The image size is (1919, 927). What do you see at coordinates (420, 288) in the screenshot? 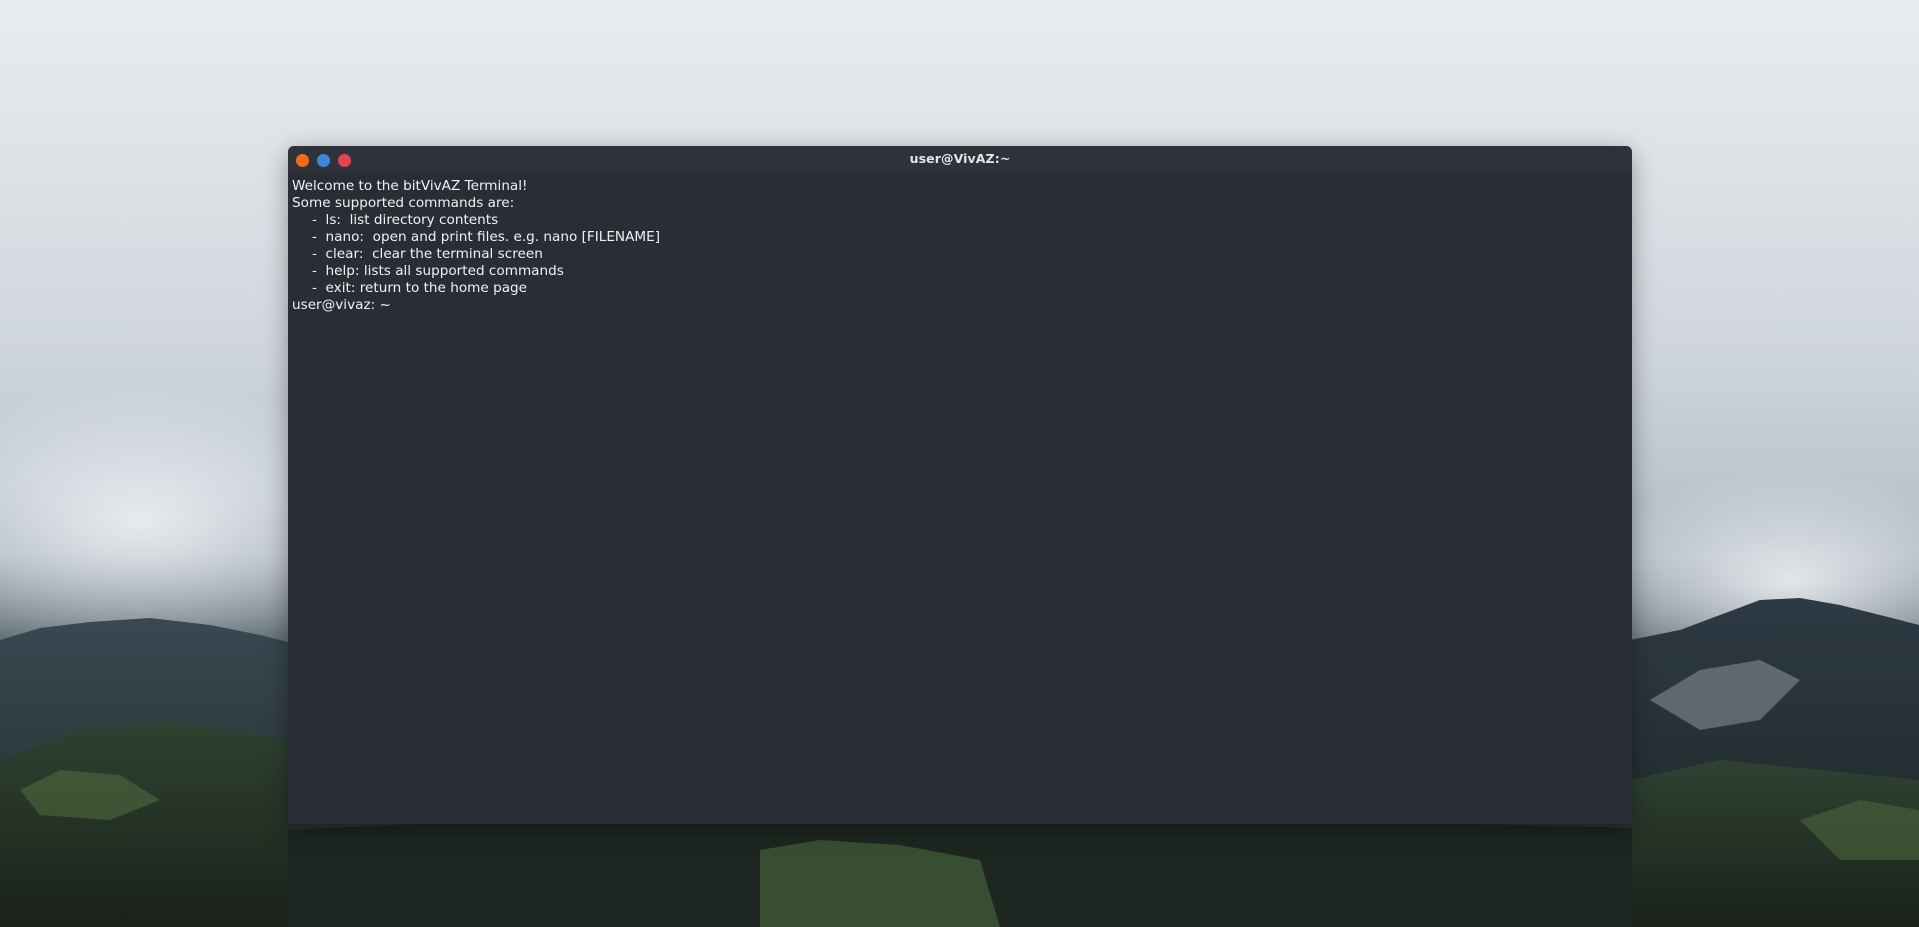
I see `command-help-line: - exit: return to the home page` at bounding box center [420, 288].